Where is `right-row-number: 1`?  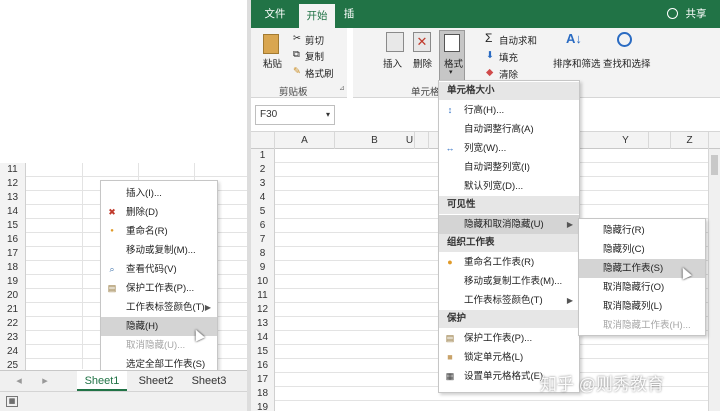
right-row-number: 1 is located at coordinates (263, 156).